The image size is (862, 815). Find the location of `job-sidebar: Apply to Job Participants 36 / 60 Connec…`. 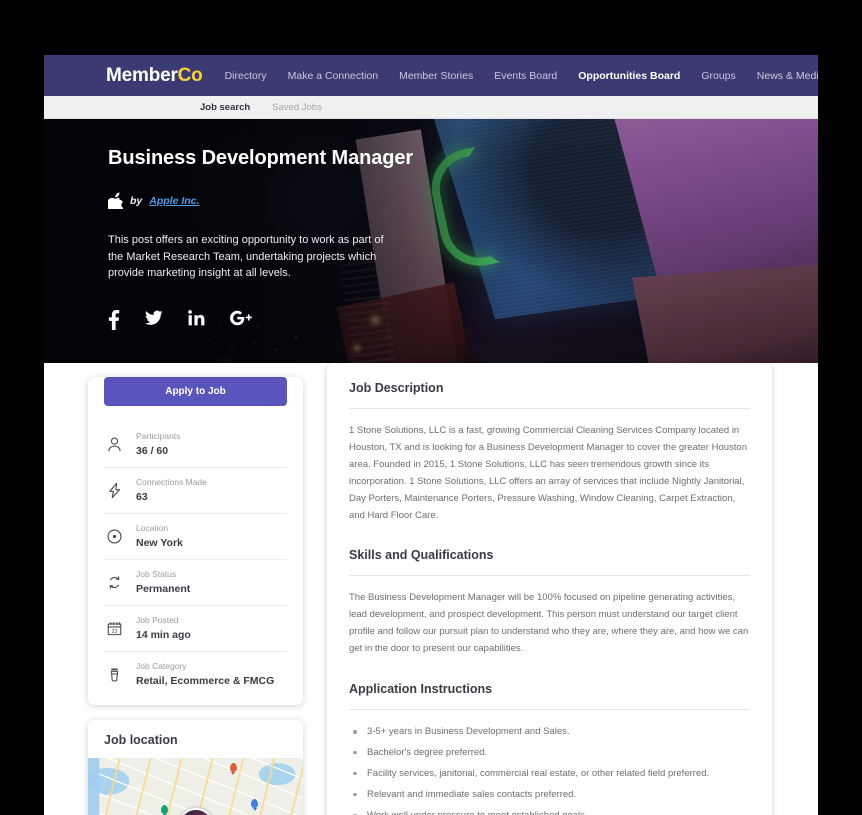

job-sidebar: Apply to Job Participants 36 / 60 Connec… is located at coordinates (195, 589).